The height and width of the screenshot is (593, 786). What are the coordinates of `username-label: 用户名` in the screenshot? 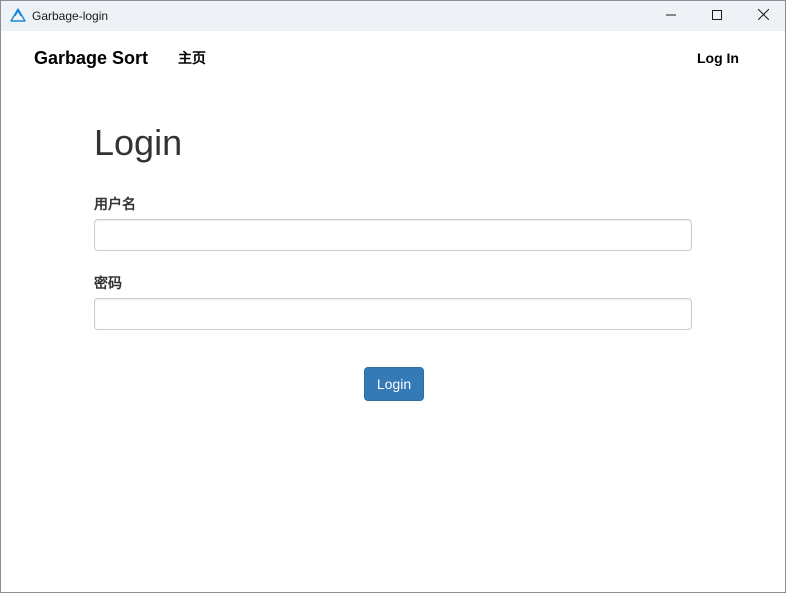 It's located at (115, 204).